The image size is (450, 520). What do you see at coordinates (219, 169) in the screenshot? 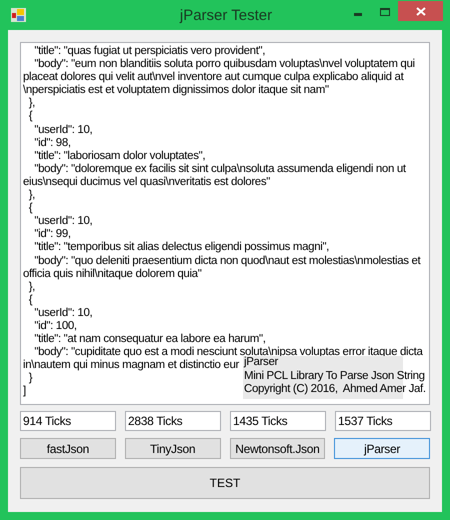
I see `text-line: "body": "doloremque ex facilis sit sint culpa\nsoluta assumenda eligendi non ut` at bounding box center [219, 169].